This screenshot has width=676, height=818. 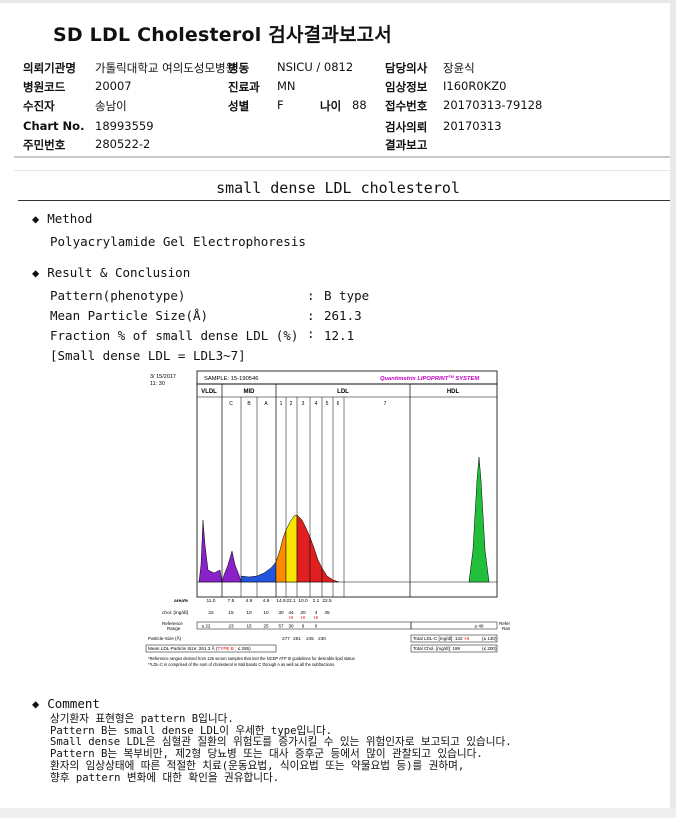 I want to click on result-heading-text: Result & Conclusion, so click(x=119, y=272).